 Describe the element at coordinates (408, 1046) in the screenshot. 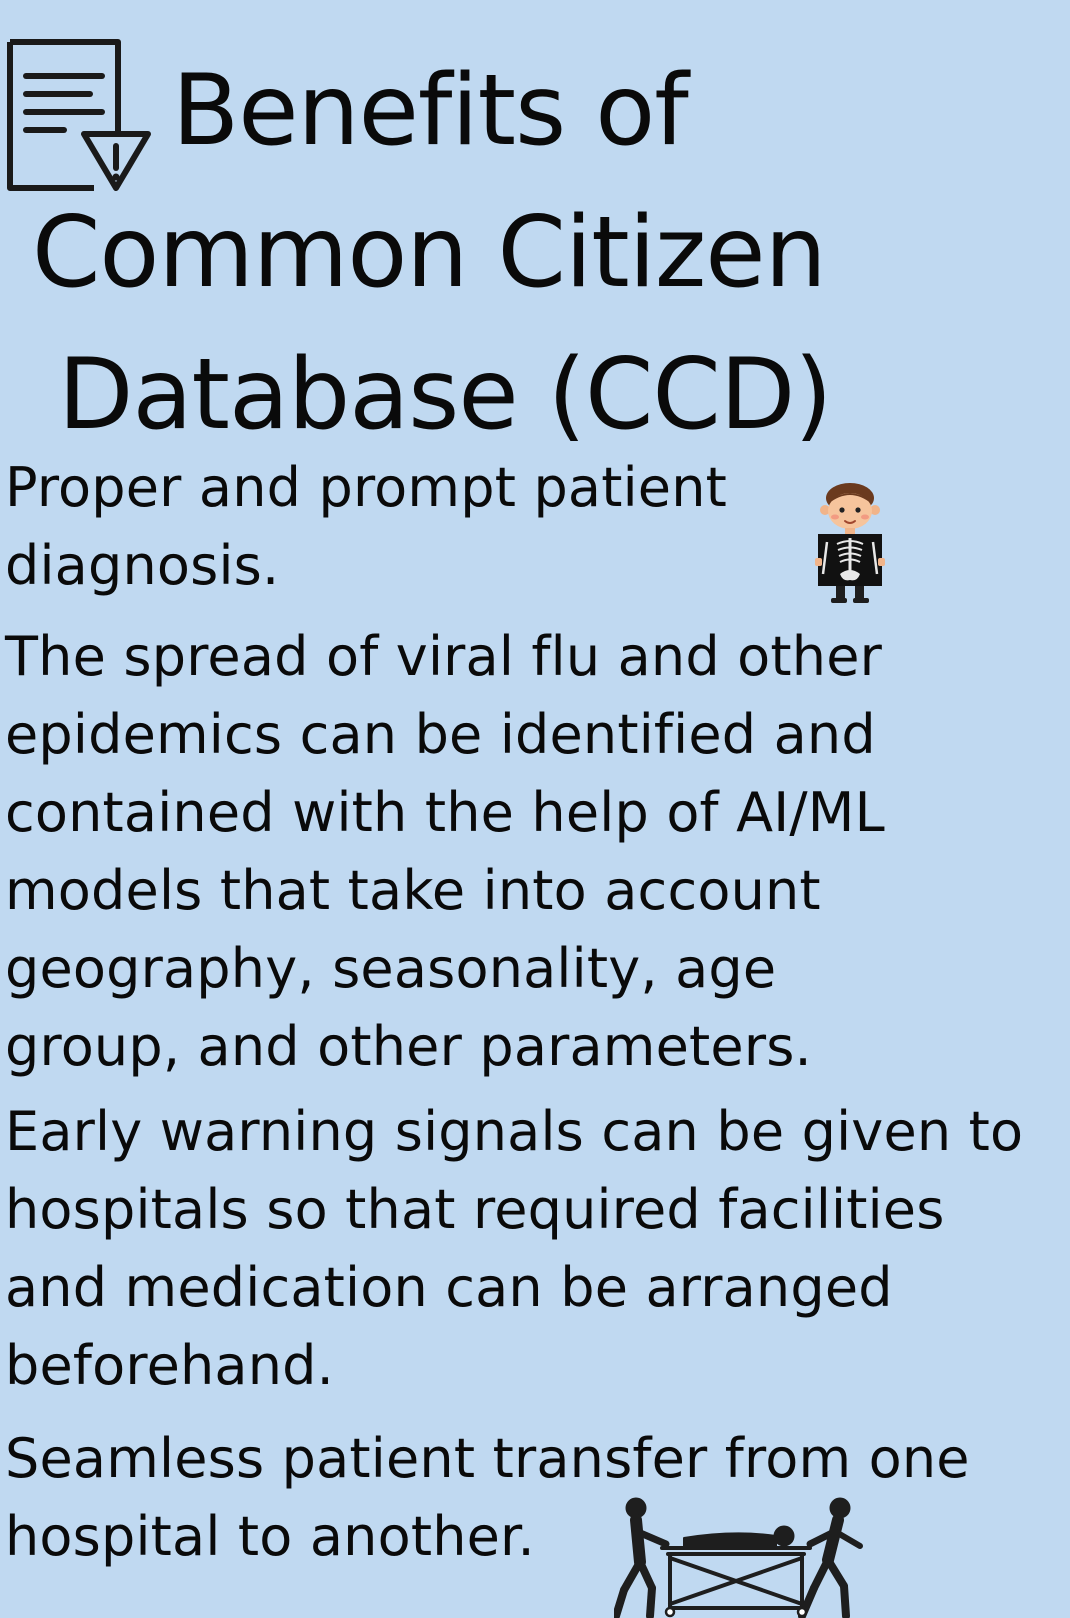

I see `benefit-line: group, and other parameters.` at that location.